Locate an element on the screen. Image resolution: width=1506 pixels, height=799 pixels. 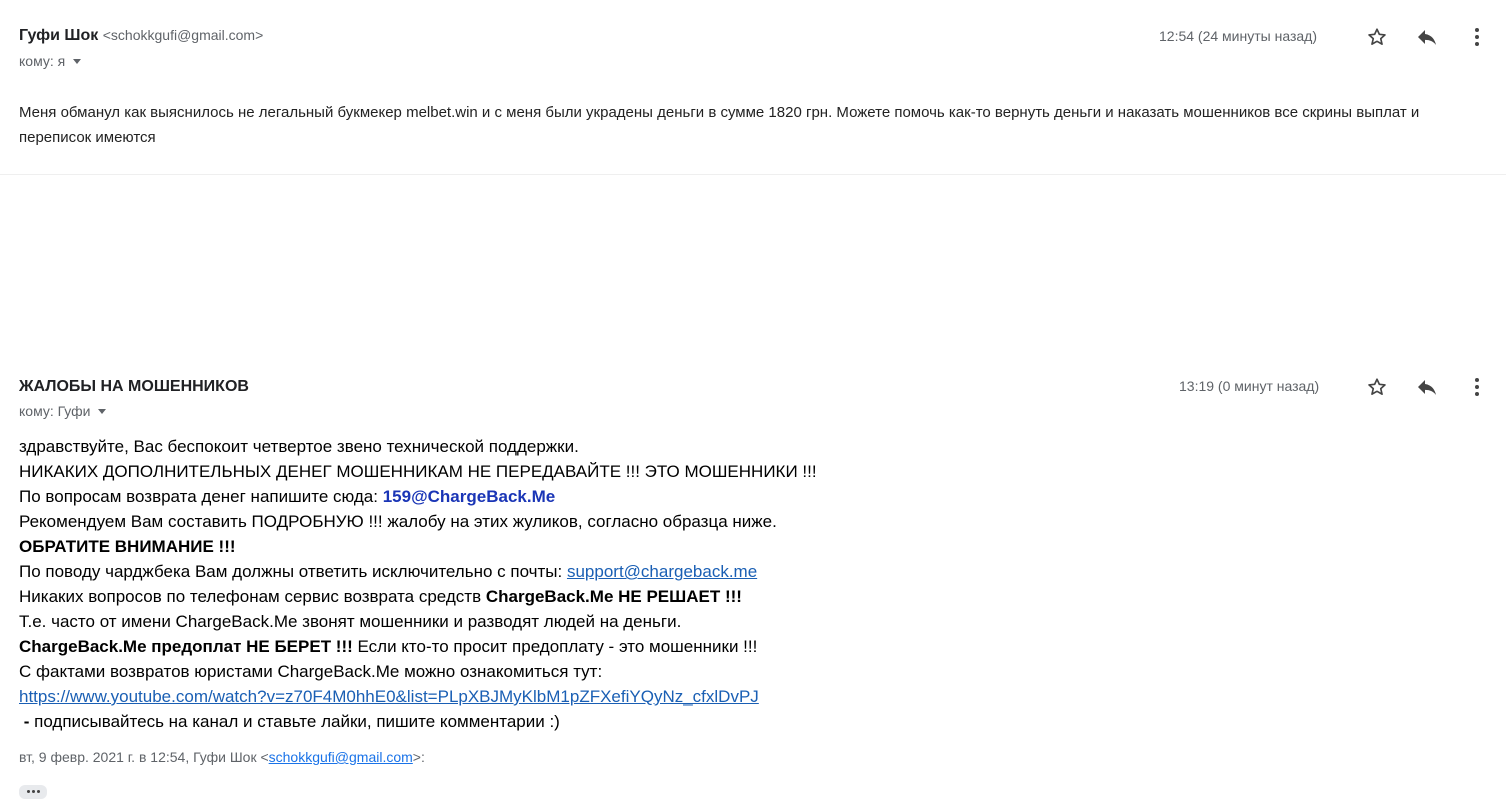
message-timestamp: 12:54 (24 минуты назад) is located at coordinates (1238, 36).